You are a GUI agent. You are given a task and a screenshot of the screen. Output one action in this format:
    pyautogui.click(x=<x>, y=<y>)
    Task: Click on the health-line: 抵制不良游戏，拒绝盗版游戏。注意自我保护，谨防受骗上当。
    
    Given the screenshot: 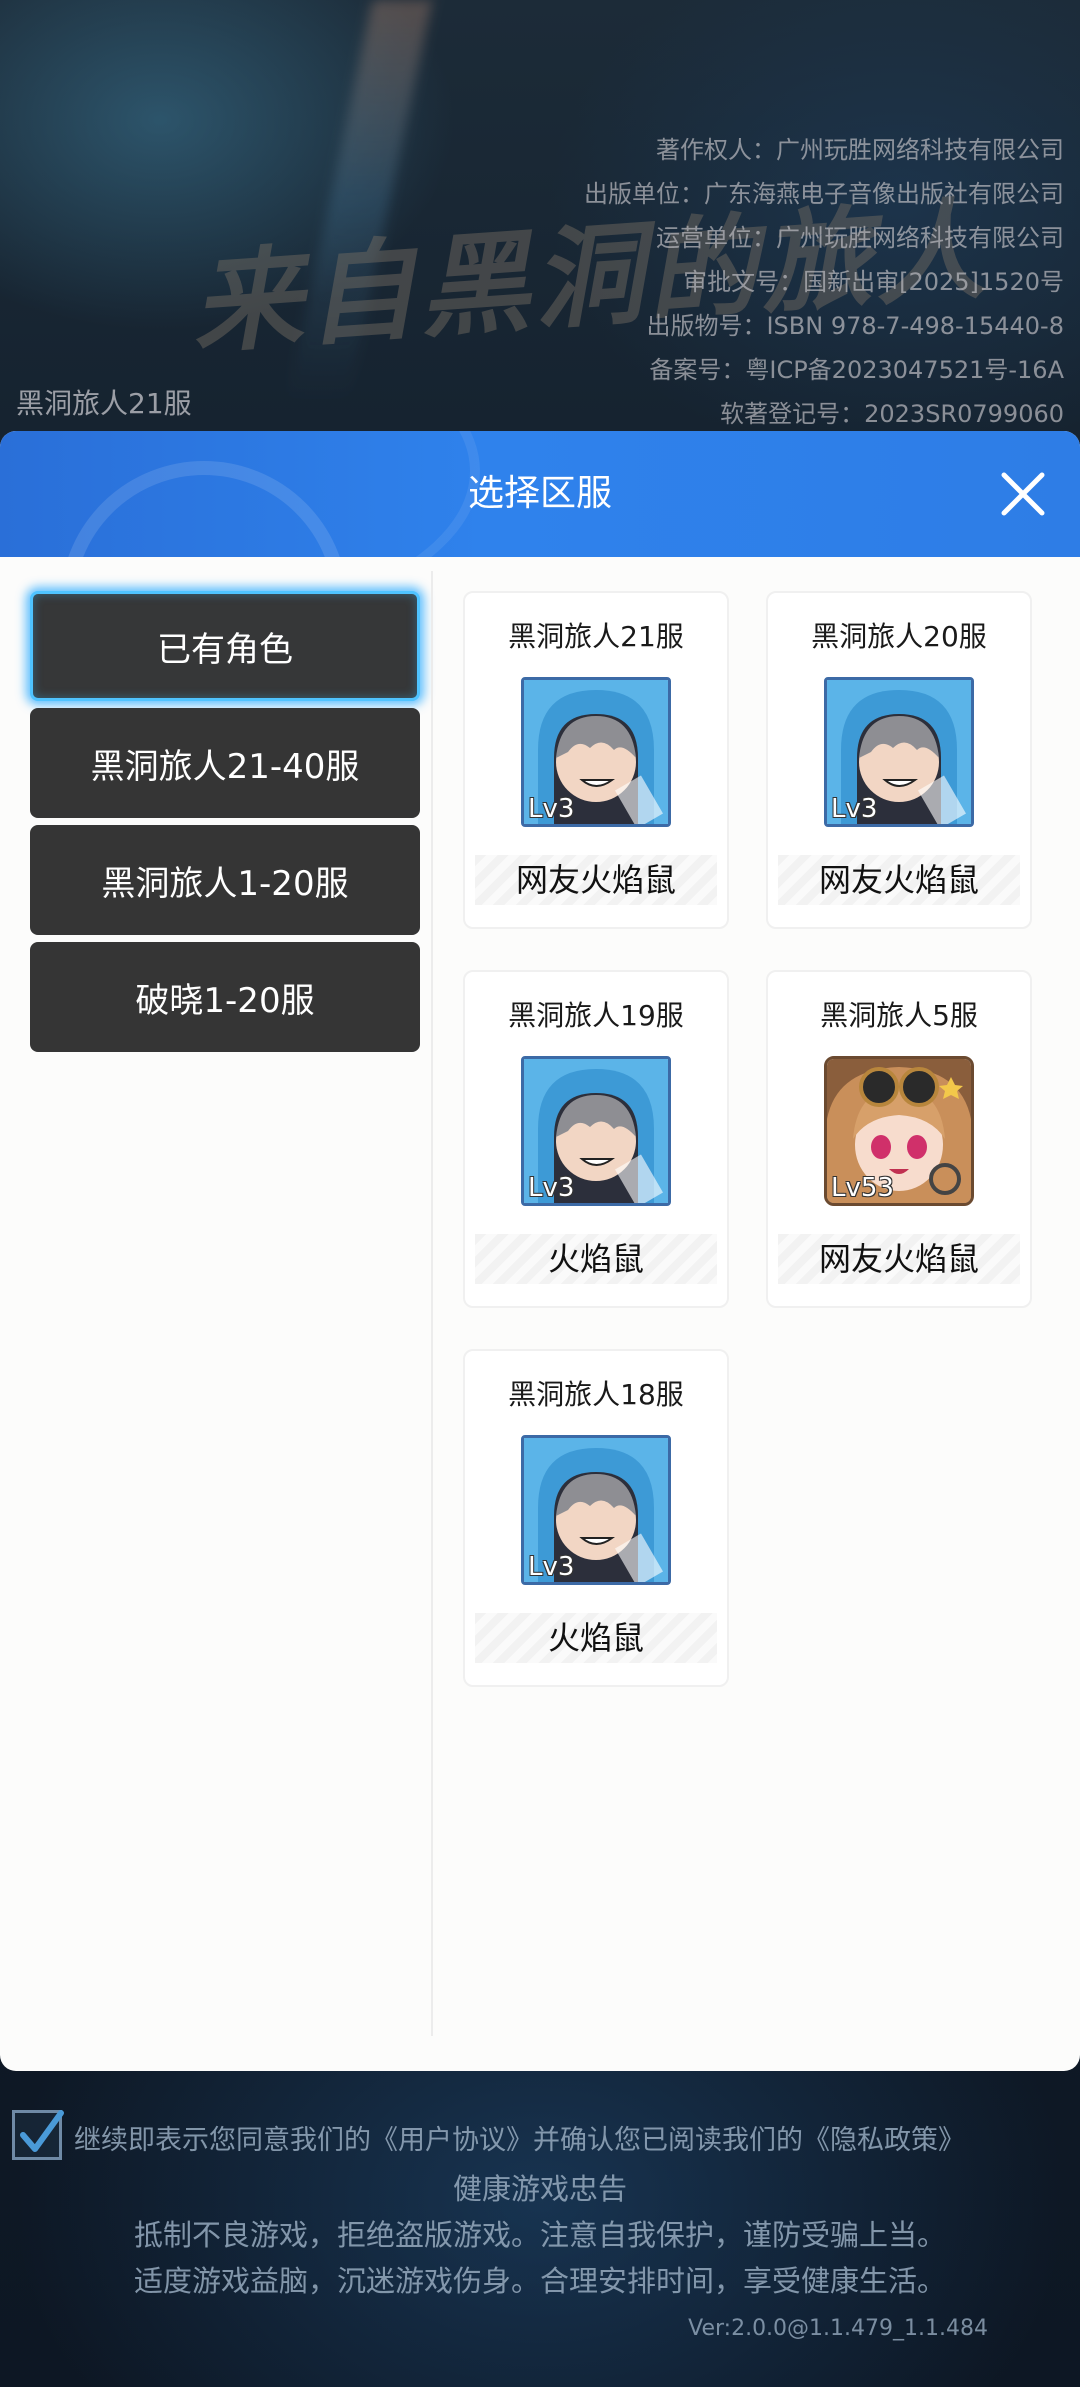 What is the action you would take?
    pyautogui.click(x=539, y=2235)
    